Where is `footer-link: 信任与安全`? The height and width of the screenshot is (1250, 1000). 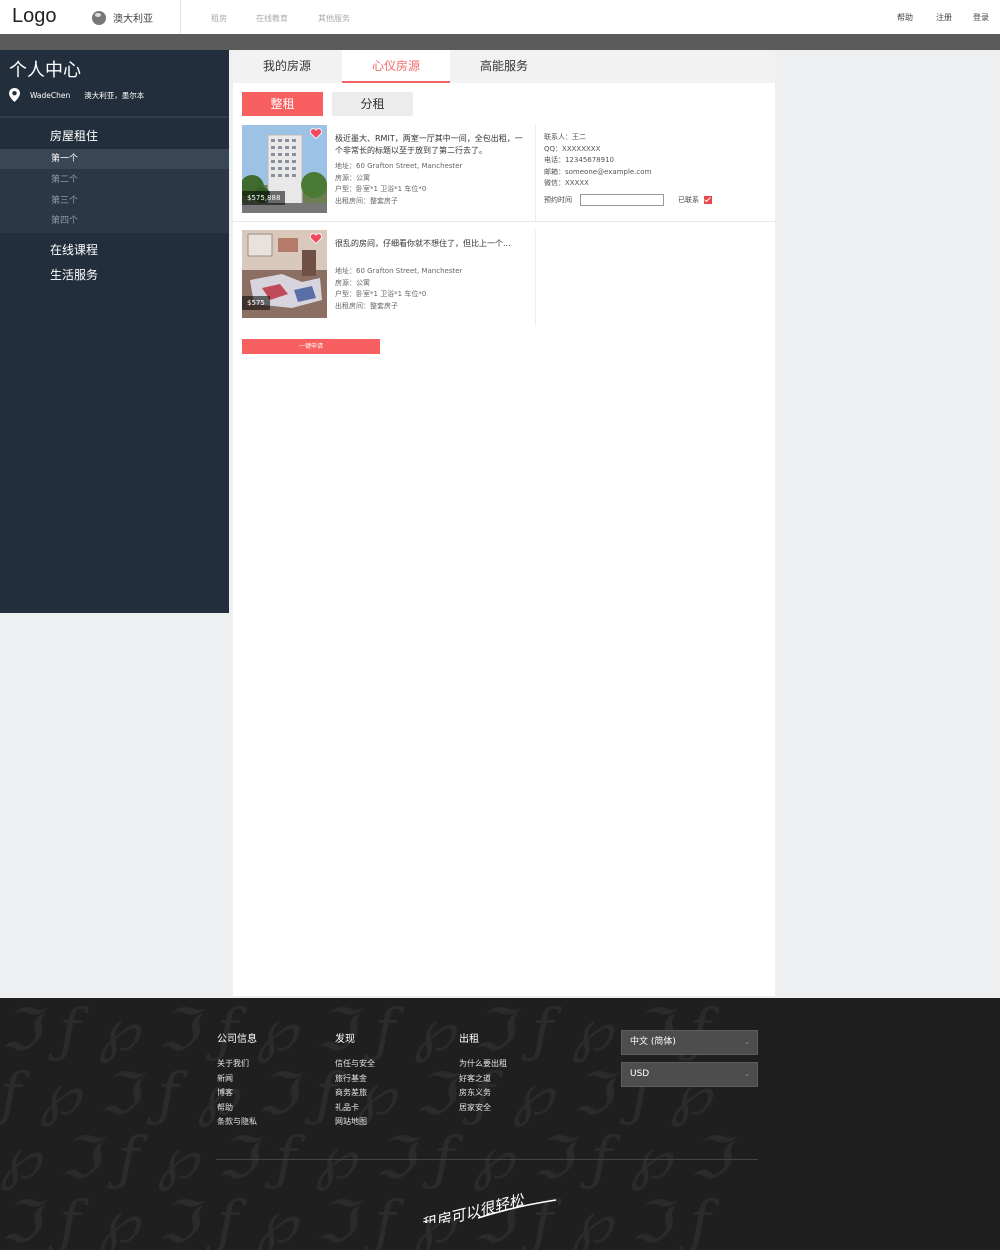 footer-link: 信任与安全 is located at coordinates (355, 1064).